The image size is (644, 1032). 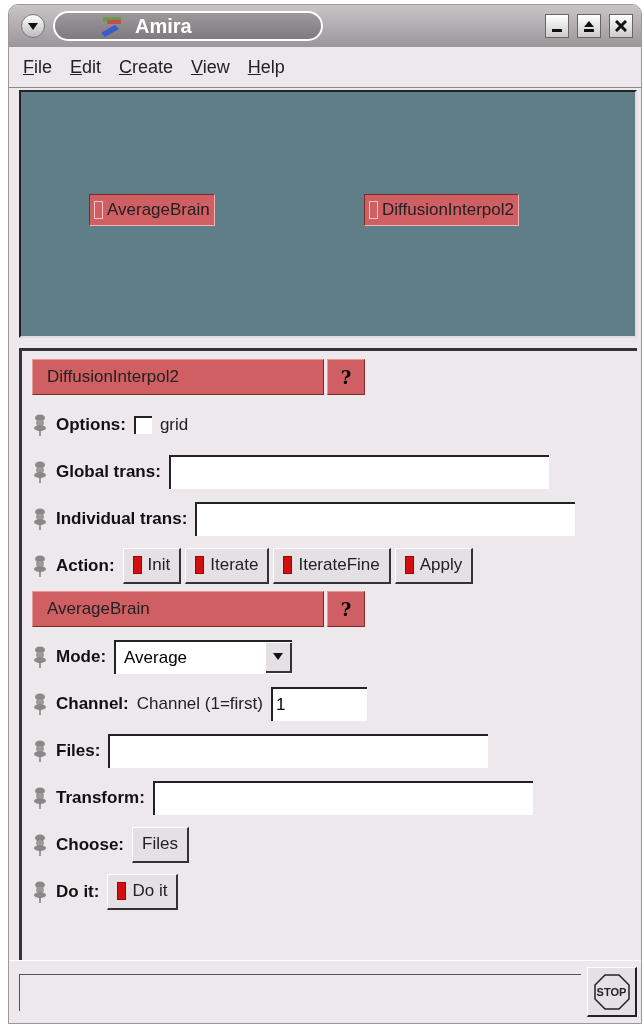 What do you see at coordinates (318, 703) in the screenshot?
I see `input-field: 1` at bounding box center [318, 703].